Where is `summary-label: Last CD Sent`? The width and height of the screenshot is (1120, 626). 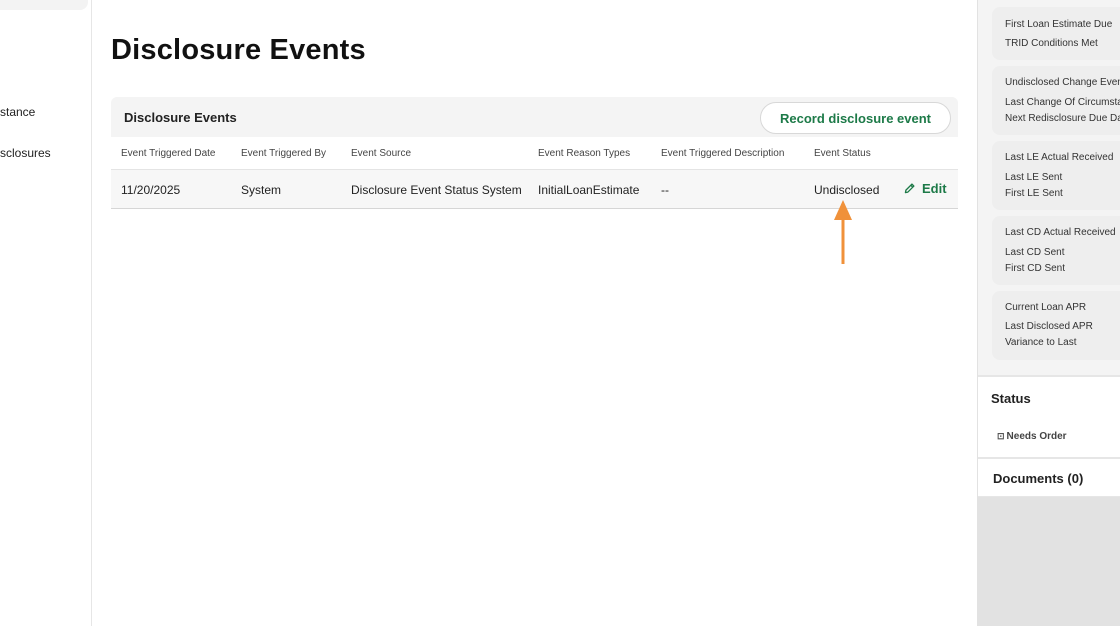
summary-label: Last CD Sent is located at coordinates (1035, 252).